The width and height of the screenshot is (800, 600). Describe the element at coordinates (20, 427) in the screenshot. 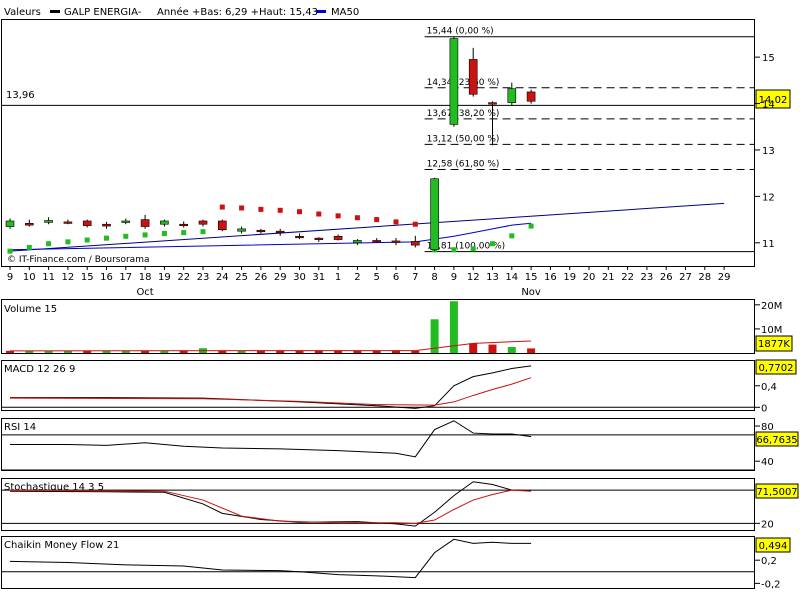

I see `rsi-title: RSI 14` at that location.